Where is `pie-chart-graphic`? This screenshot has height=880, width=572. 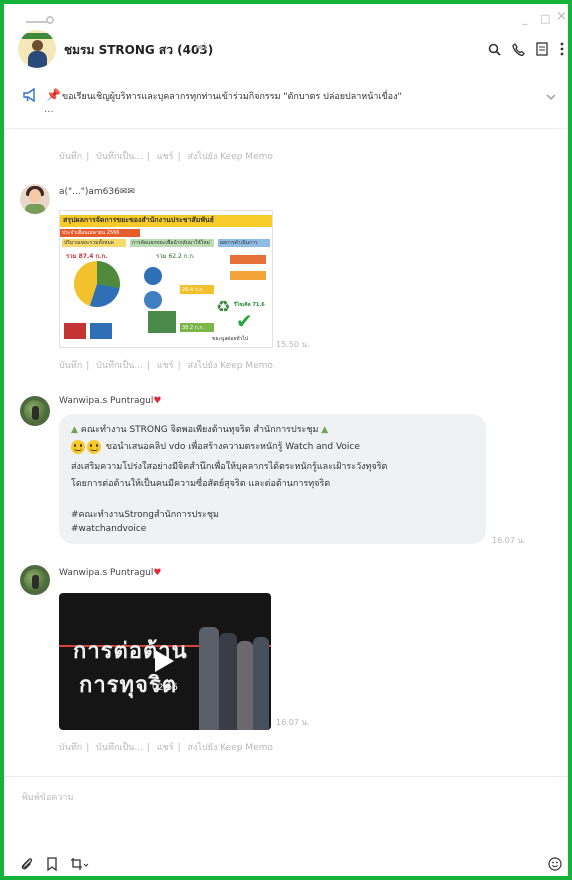
pie-chart-graphic is located at coordinates (97, 284).